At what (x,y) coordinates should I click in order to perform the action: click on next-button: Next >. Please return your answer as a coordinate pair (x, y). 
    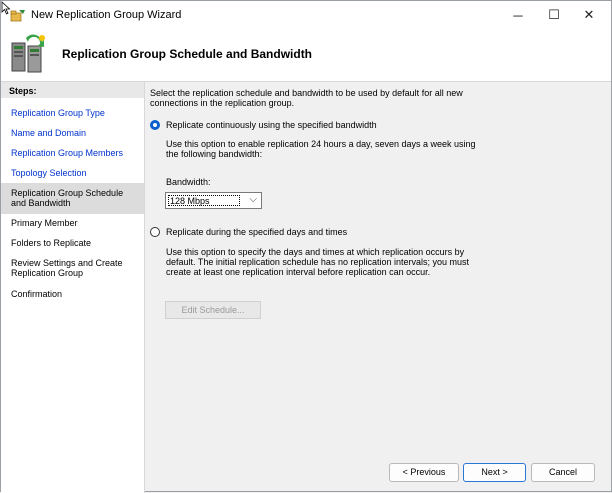
    Looking at the image, I should click on (494, 472).